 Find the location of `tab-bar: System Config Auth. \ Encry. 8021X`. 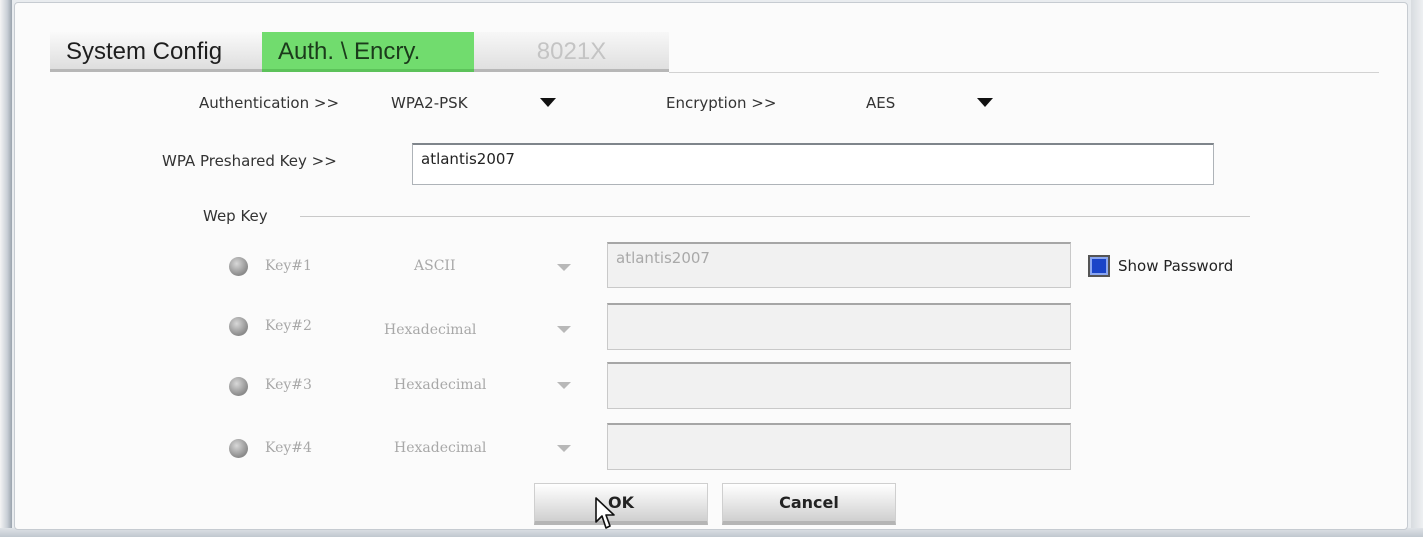

tab-bar: System Config Auth. \ Encry. 8021X is located at coordinates (359, 53).